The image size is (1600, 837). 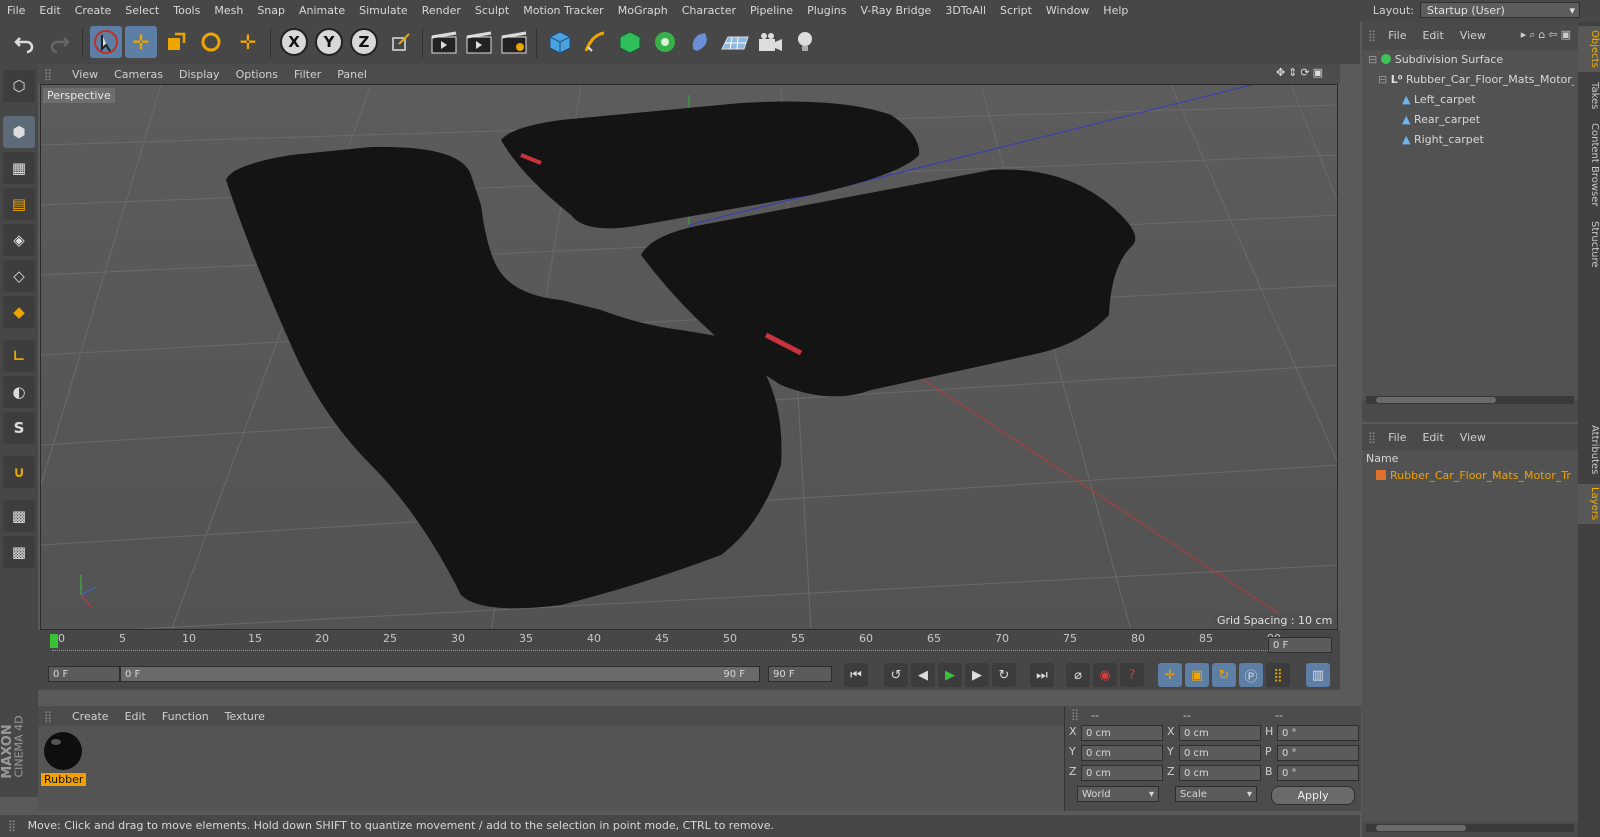 I want to click on make-editable-button: ⬡, so click(x=19, y=86).